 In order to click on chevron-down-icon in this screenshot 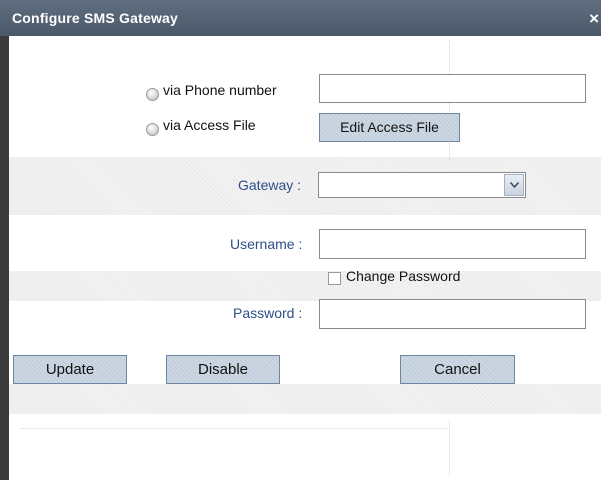, I will do `click(514, 185)`.